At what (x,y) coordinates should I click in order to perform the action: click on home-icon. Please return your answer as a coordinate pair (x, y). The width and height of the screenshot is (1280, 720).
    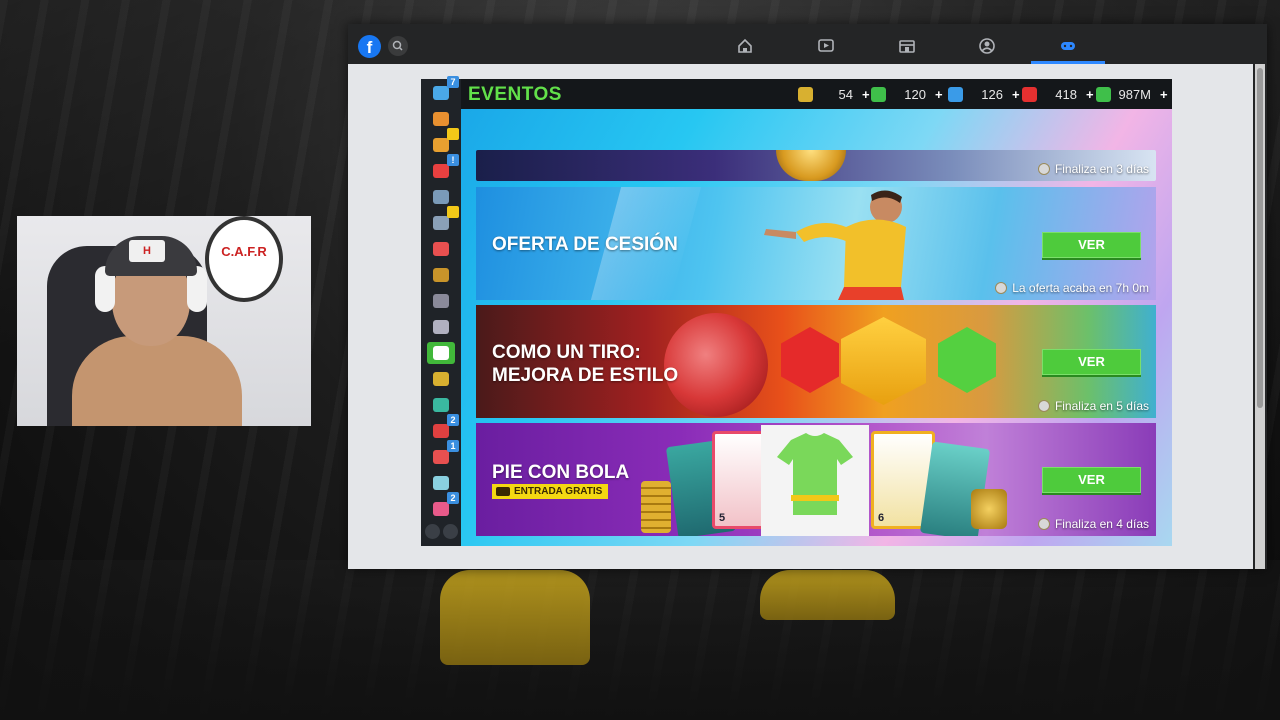
    Looking at the image, I should click on (745, 45).